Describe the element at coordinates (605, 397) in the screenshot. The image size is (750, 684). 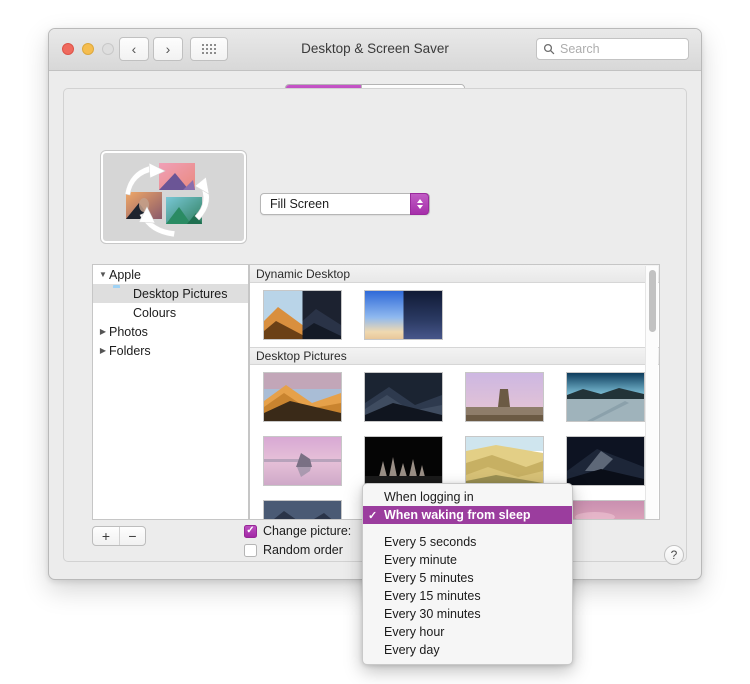
I see `wallpaper-thumbnail-lake-twilight` at that location.